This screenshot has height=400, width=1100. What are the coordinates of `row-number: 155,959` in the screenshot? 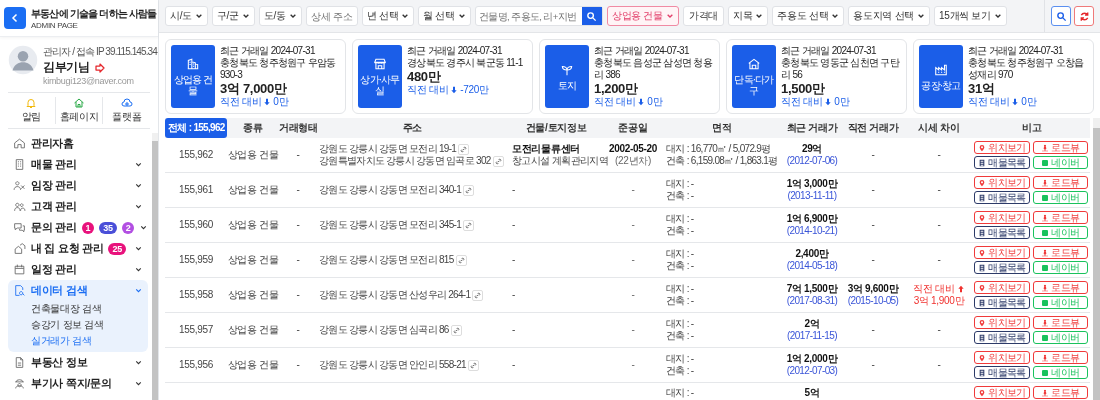 It's located at (196, 259).